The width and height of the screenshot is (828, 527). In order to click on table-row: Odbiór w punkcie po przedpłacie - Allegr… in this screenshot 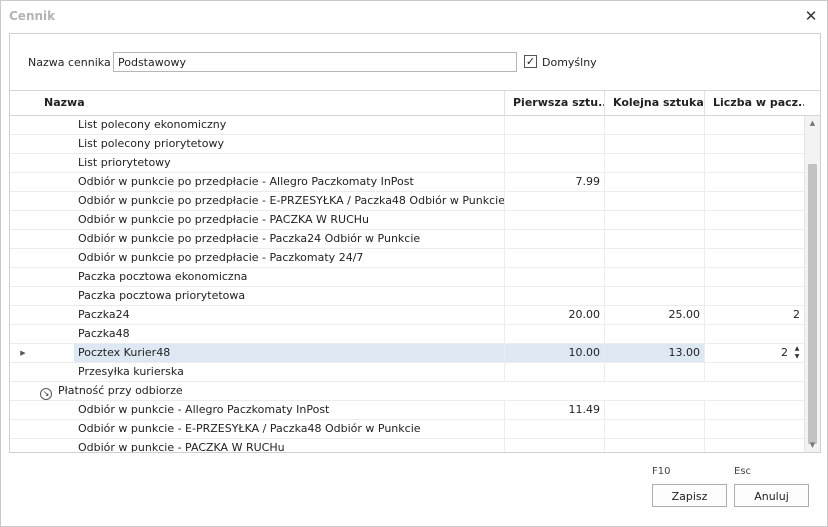, I will do `click(407, 182)`.